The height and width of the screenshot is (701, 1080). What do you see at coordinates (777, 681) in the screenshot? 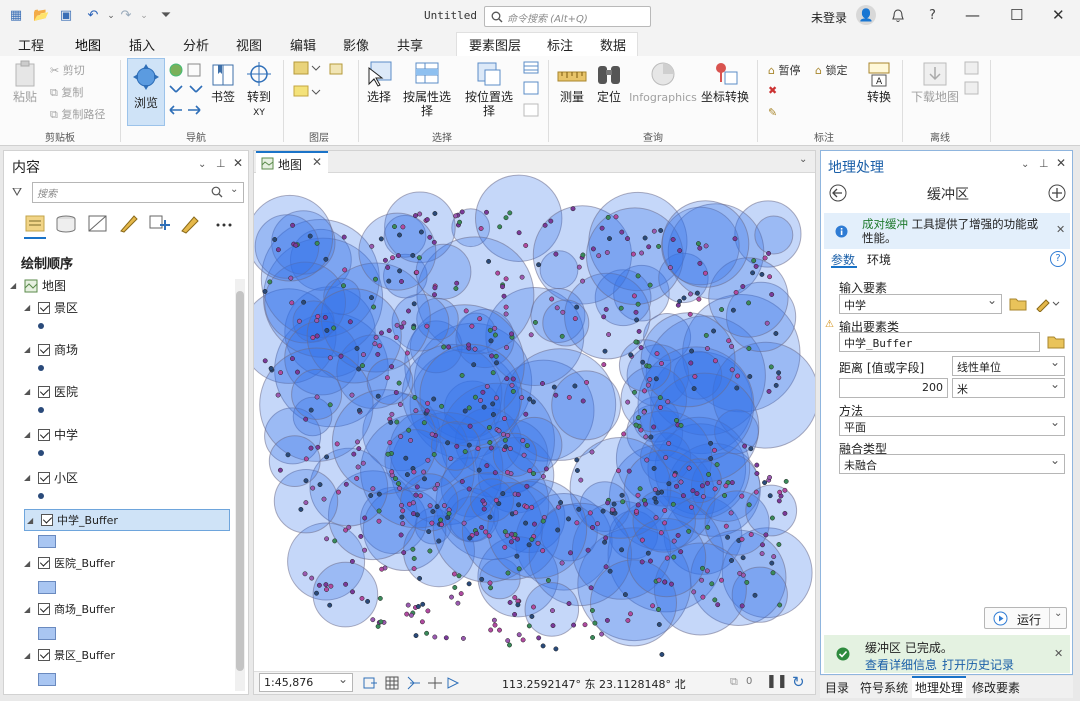
I see `pause-drawing-icon: ❚❚` at bounding box center [777, 681].